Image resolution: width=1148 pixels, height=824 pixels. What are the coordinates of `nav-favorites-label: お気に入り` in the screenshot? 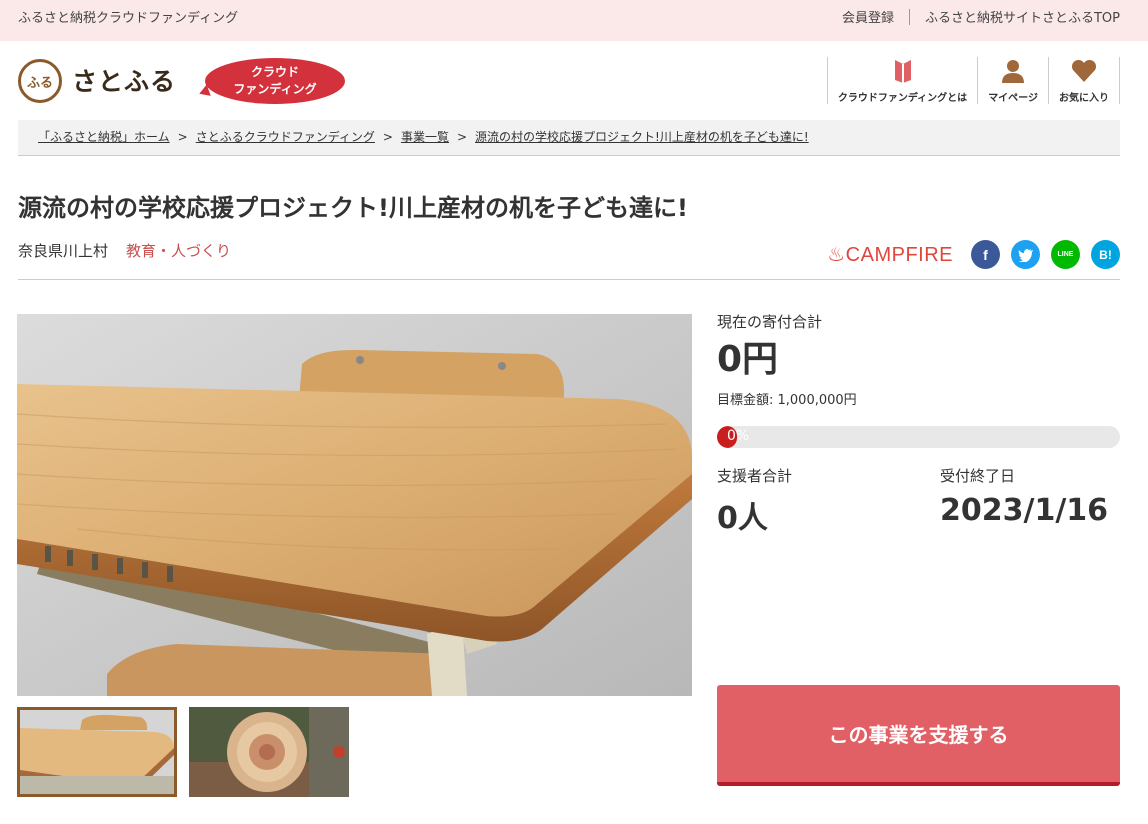 It's located at (1084, 98).